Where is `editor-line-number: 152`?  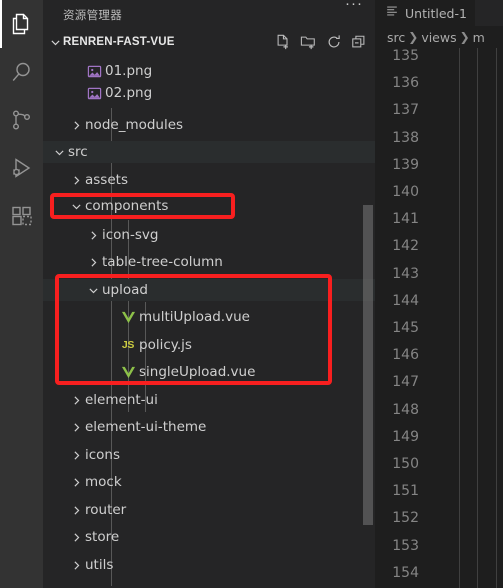
editor-line-number: 152 is located at coordinates (405, 518).